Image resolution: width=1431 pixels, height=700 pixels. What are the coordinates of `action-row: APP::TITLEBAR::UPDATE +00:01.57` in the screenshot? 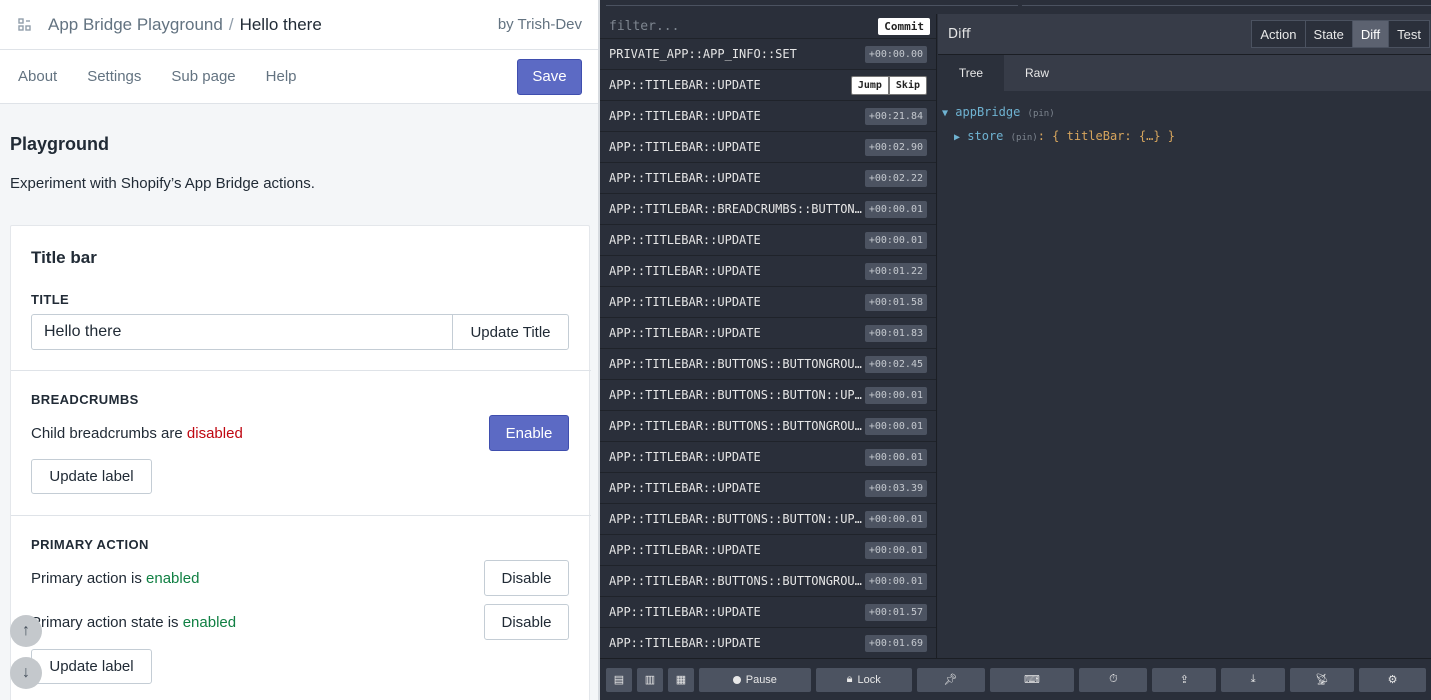 It's located at (768, 612).